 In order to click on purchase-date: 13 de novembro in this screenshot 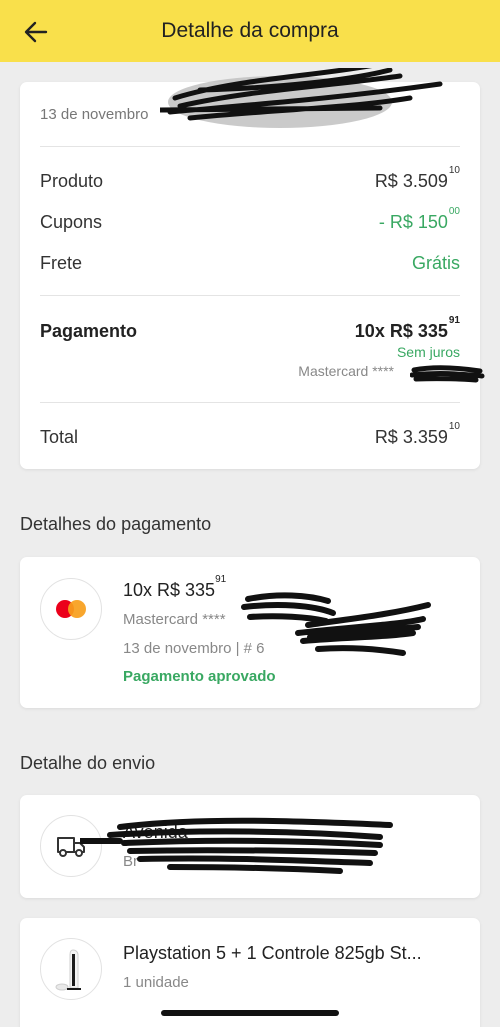, I will do `click(94, 114)`.